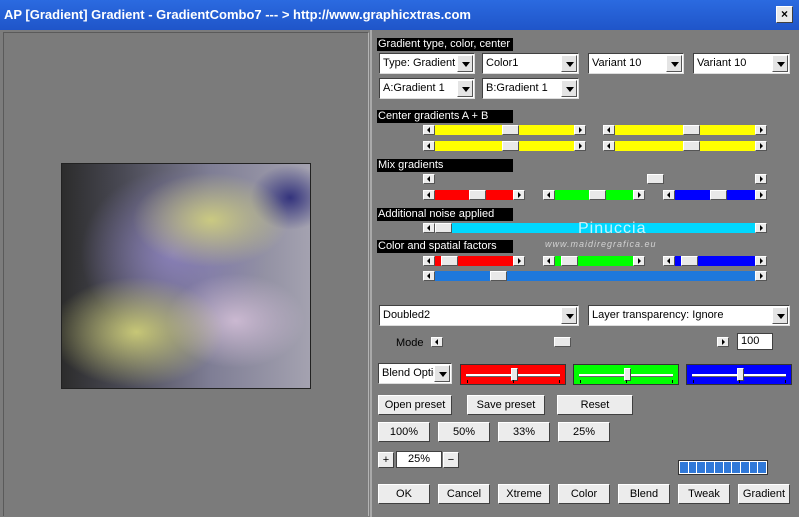  Describe the element at coordinates (626, 374) in the screenshot. I see `blend-slider-green` at that location.